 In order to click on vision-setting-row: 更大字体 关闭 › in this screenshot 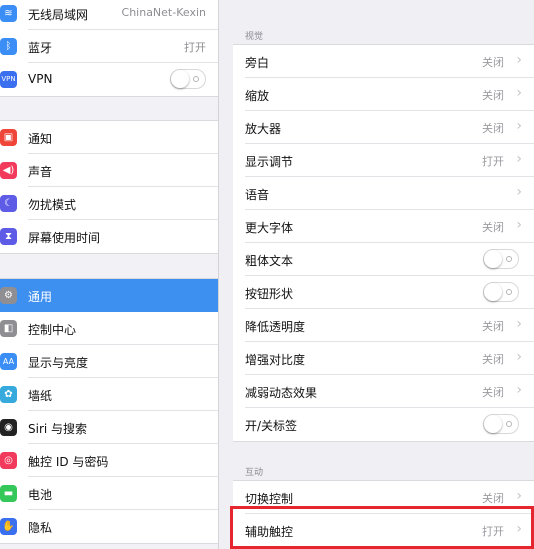, I will do `click(383, 226)`.